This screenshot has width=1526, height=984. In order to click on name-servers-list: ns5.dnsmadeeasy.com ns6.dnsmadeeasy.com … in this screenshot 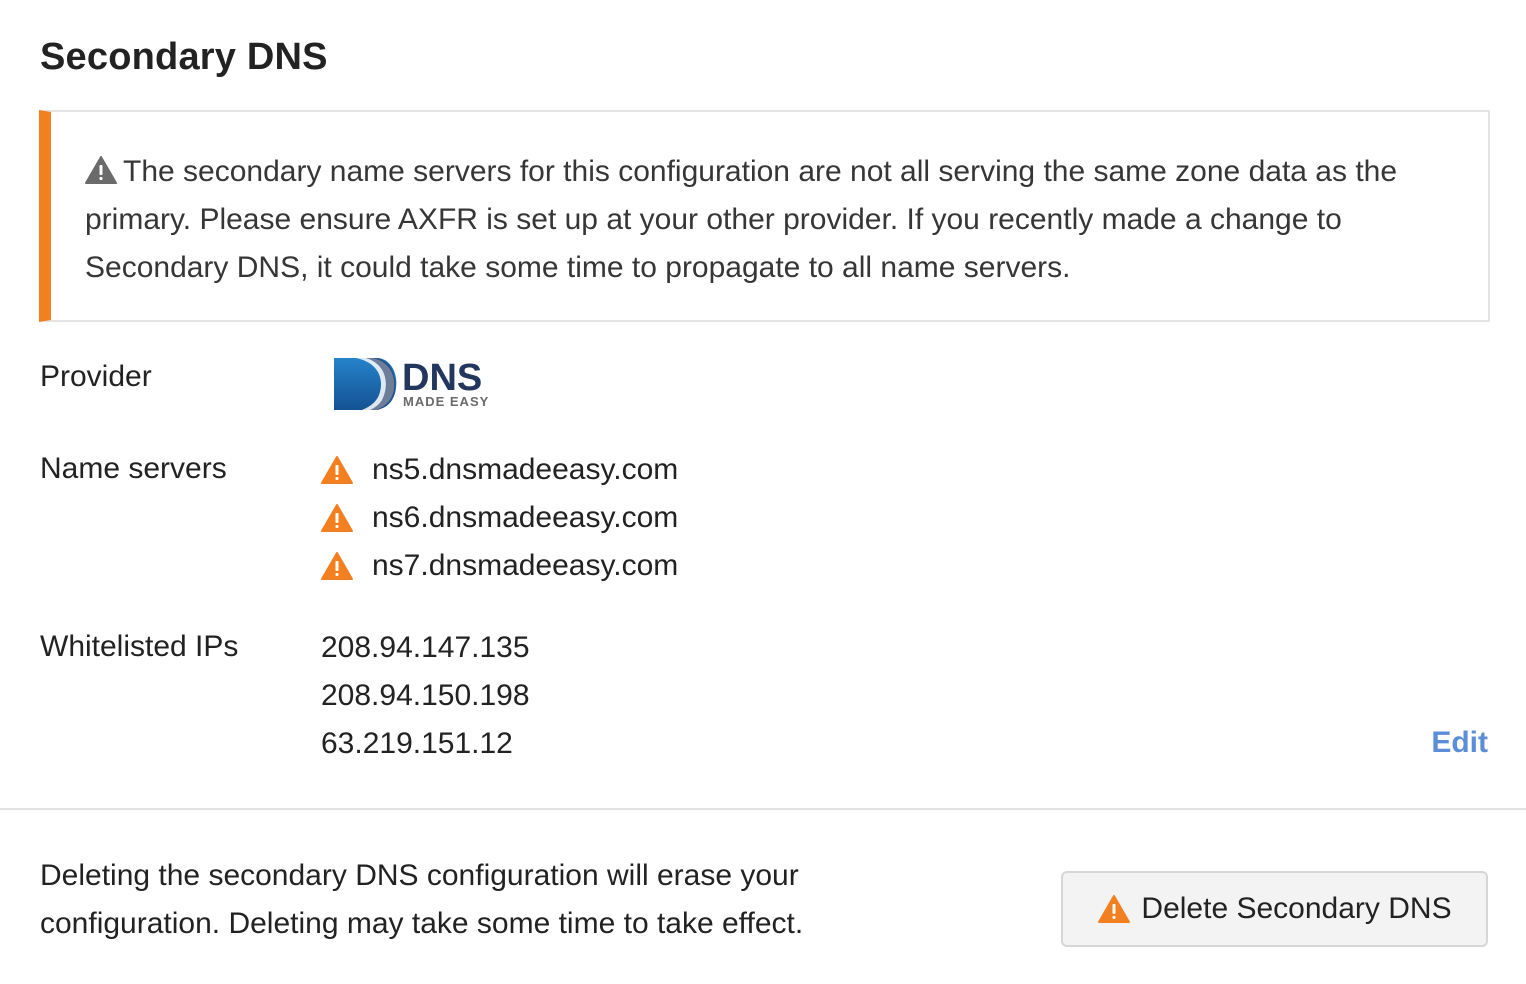, I will do `click(499, 518)`.